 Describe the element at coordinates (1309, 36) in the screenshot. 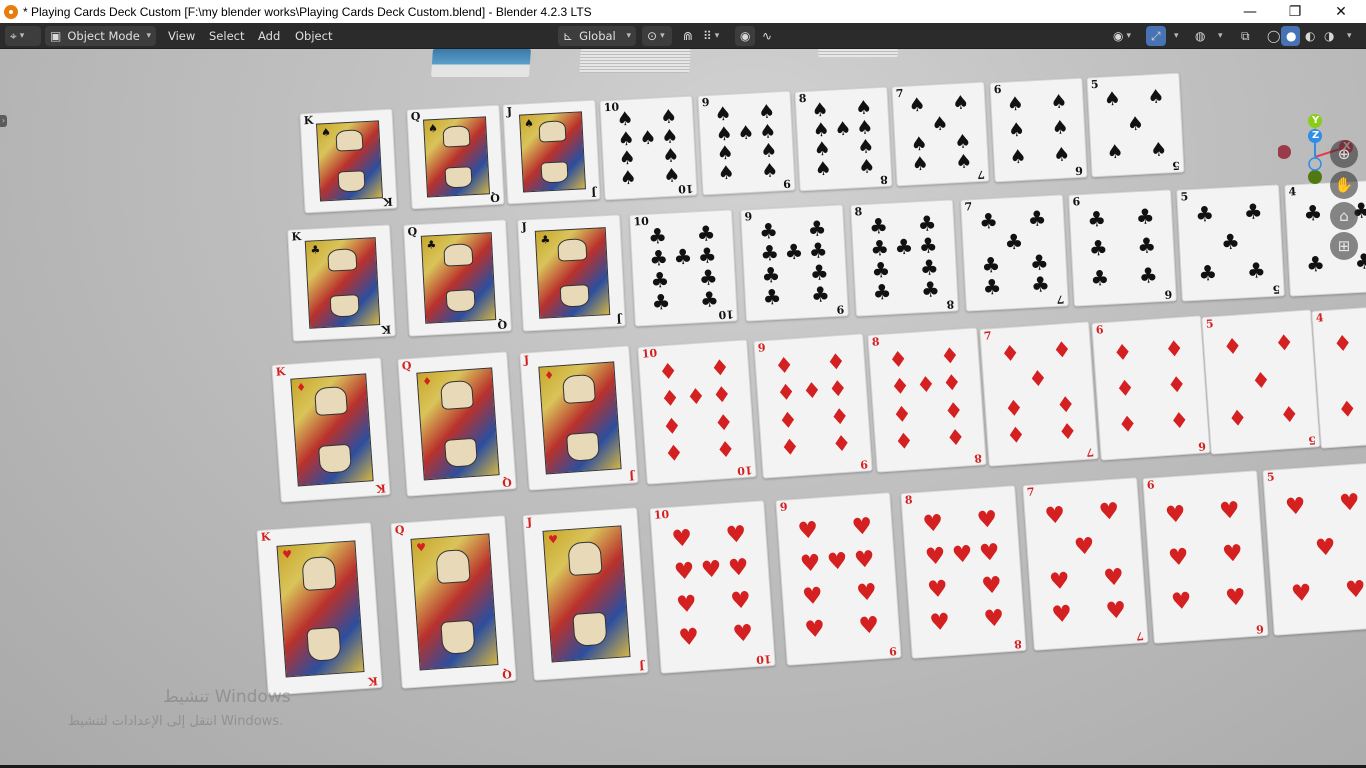

I see `shading-material-button: ◐` at that location.